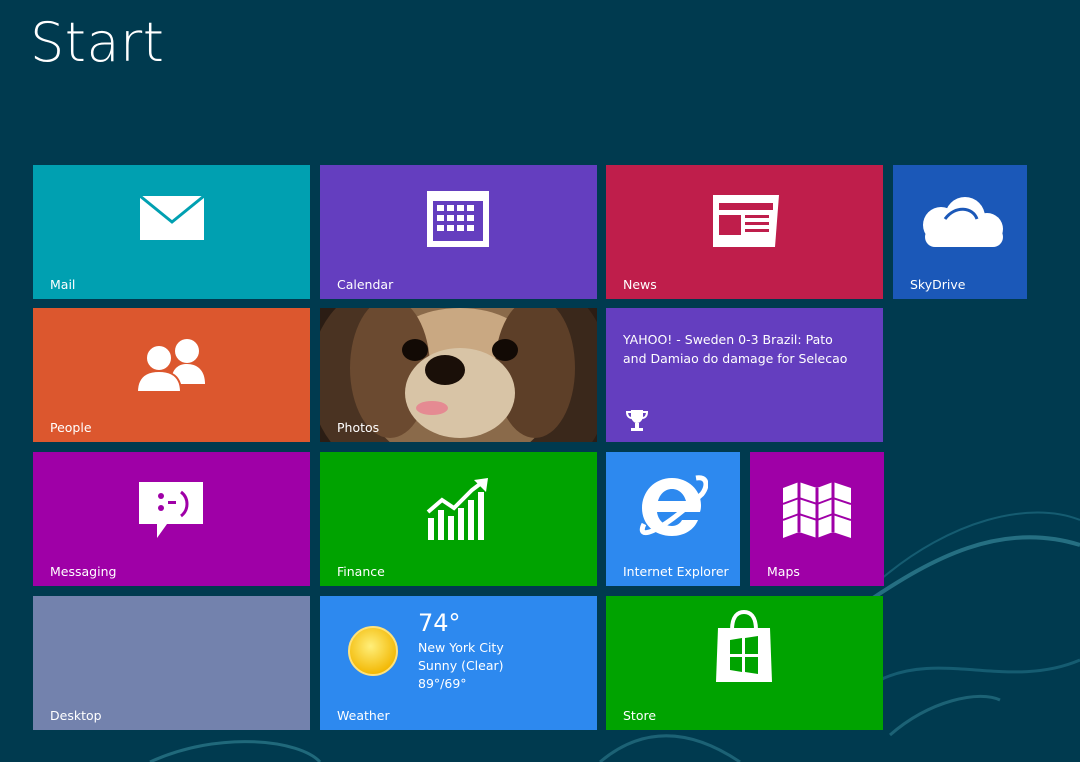 The image size is (1080, 762). I want to click on chart-arrow-icon, so click(457, 509).